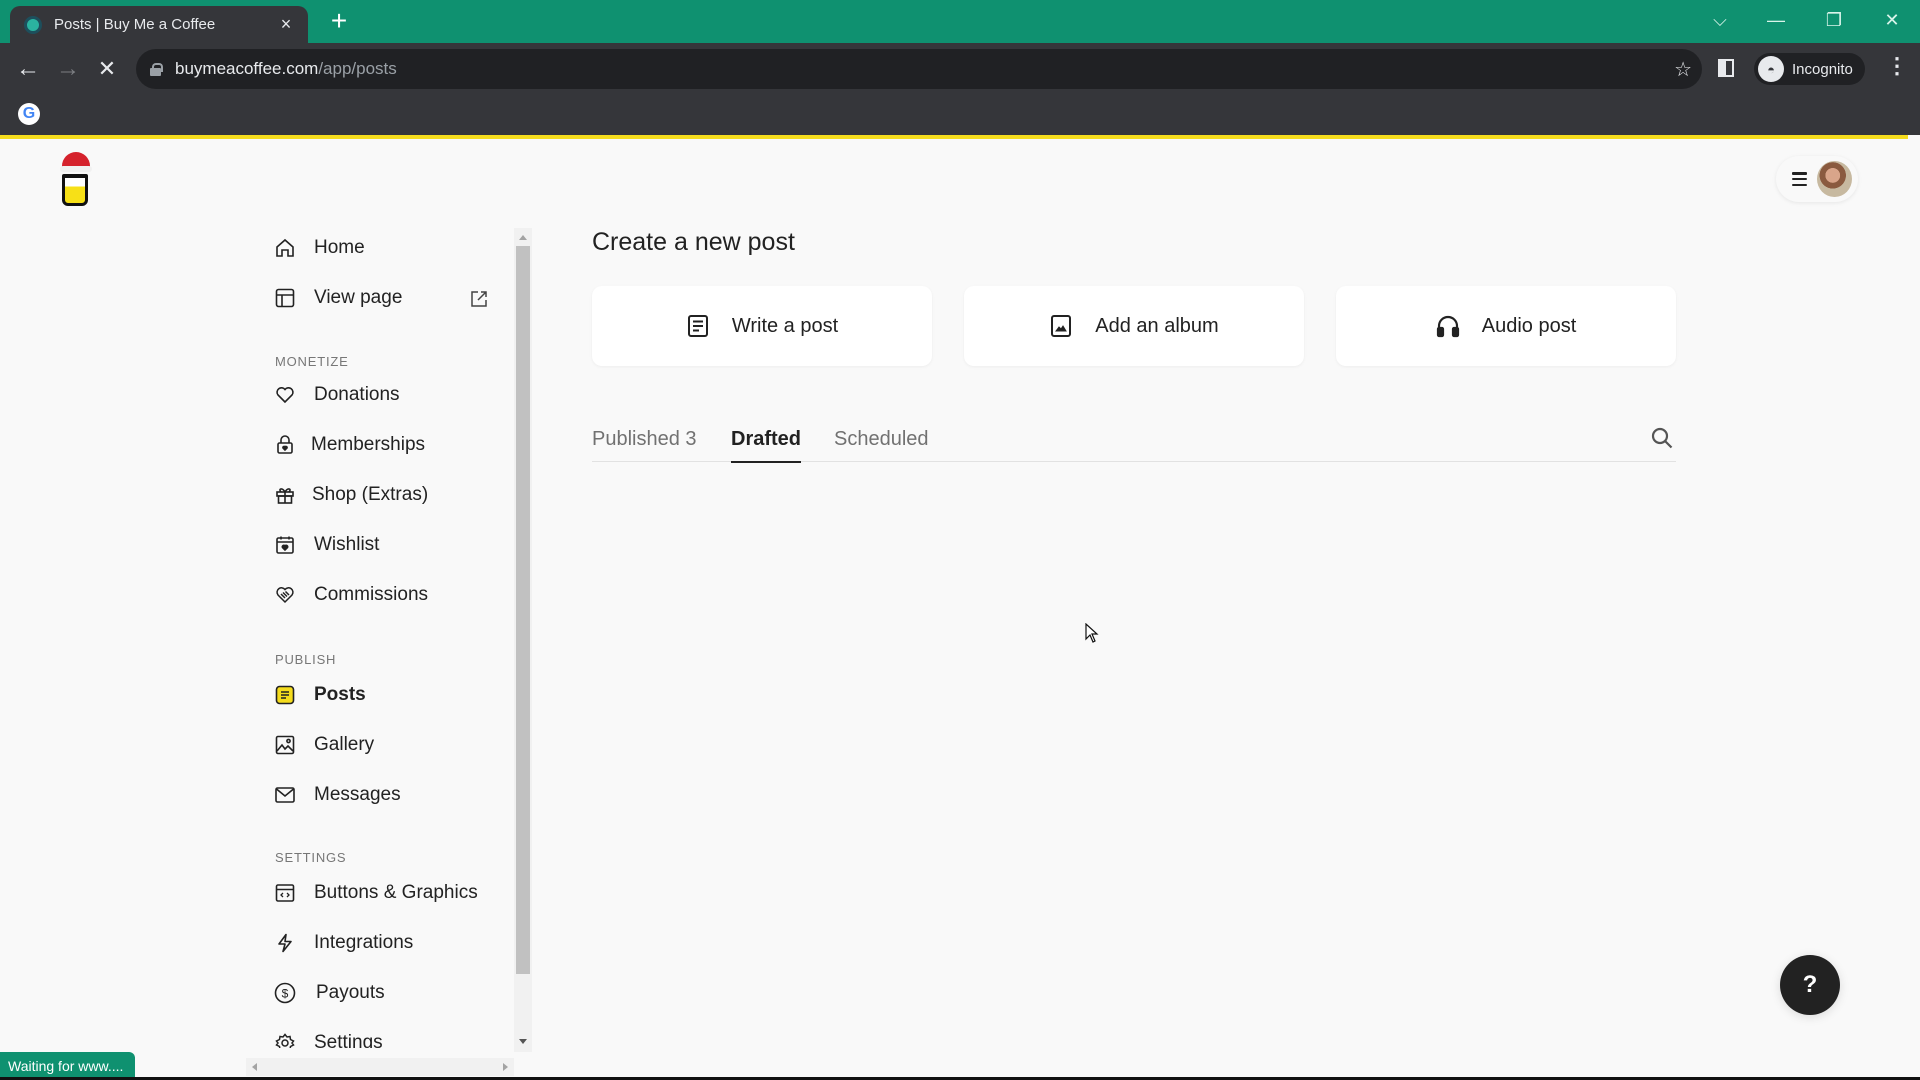  Describe the element at coordinates (326, 545) in the screenshot. I see `sidebar-item-wishlist: Wishlist` at that location.